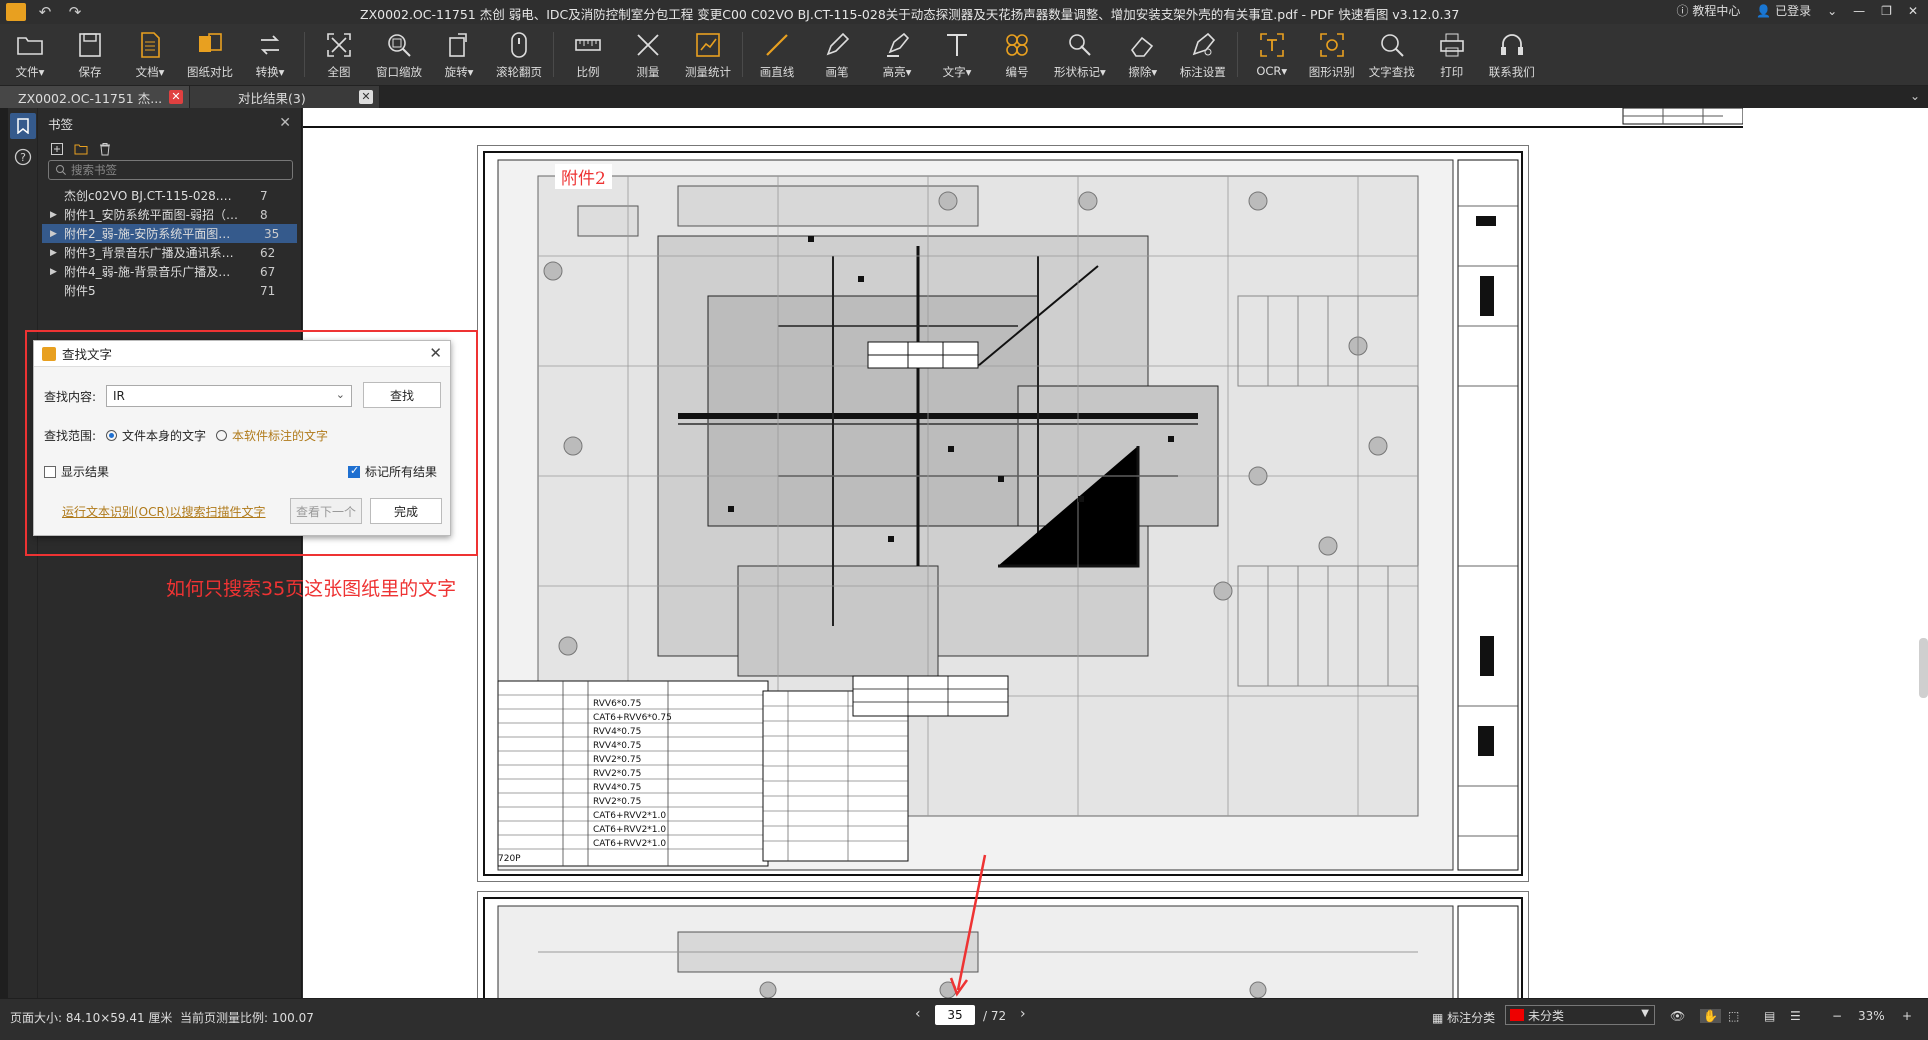  I want to click on show-results-checkbox, so click(50, 471).